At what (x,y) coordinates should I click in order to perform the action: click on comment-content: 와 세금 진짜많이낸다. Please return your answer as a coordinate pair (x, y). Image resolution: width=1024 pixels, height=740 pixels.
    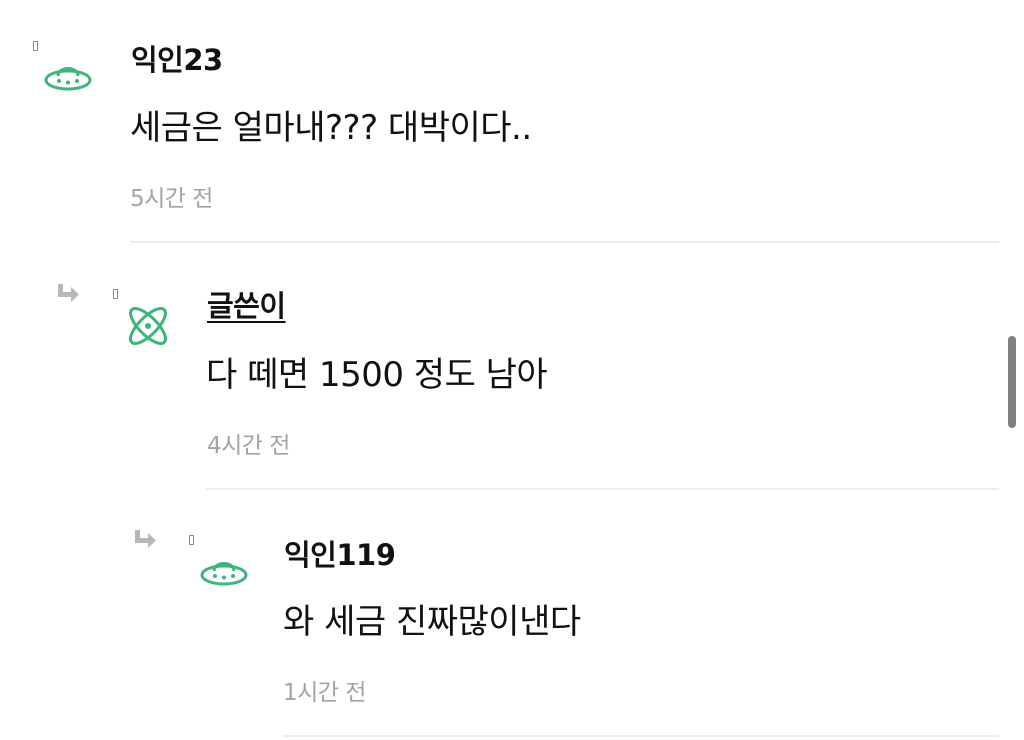
    Looking at the image, I should click on (432, 622).